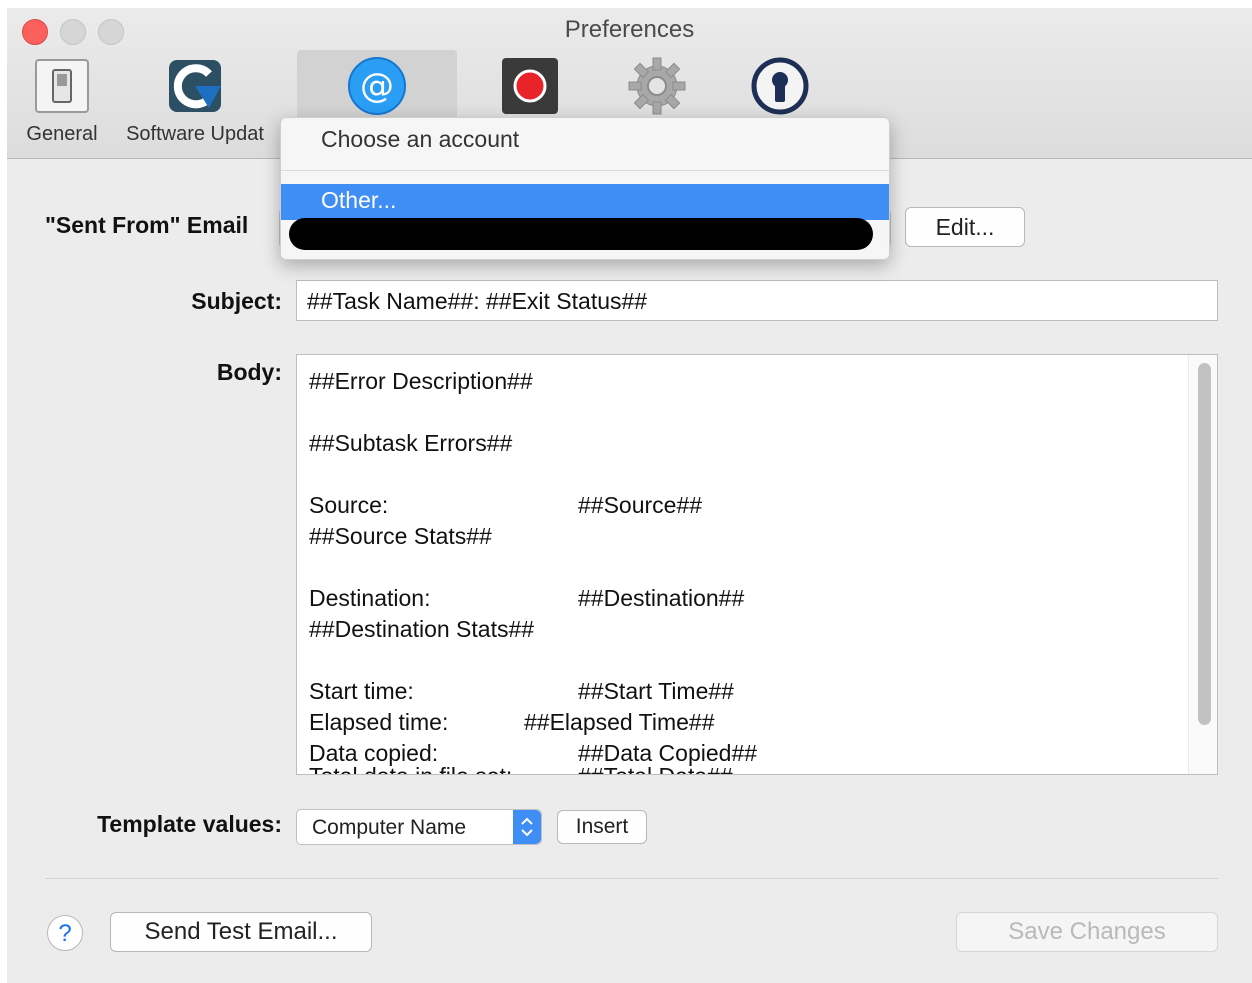 Image resolution: width=1252 pixels, height=983 pixels. What do you see at coordinates (65, 933) in the screenshot?
I see `help-button: ?` at bounding box center [65, 933].